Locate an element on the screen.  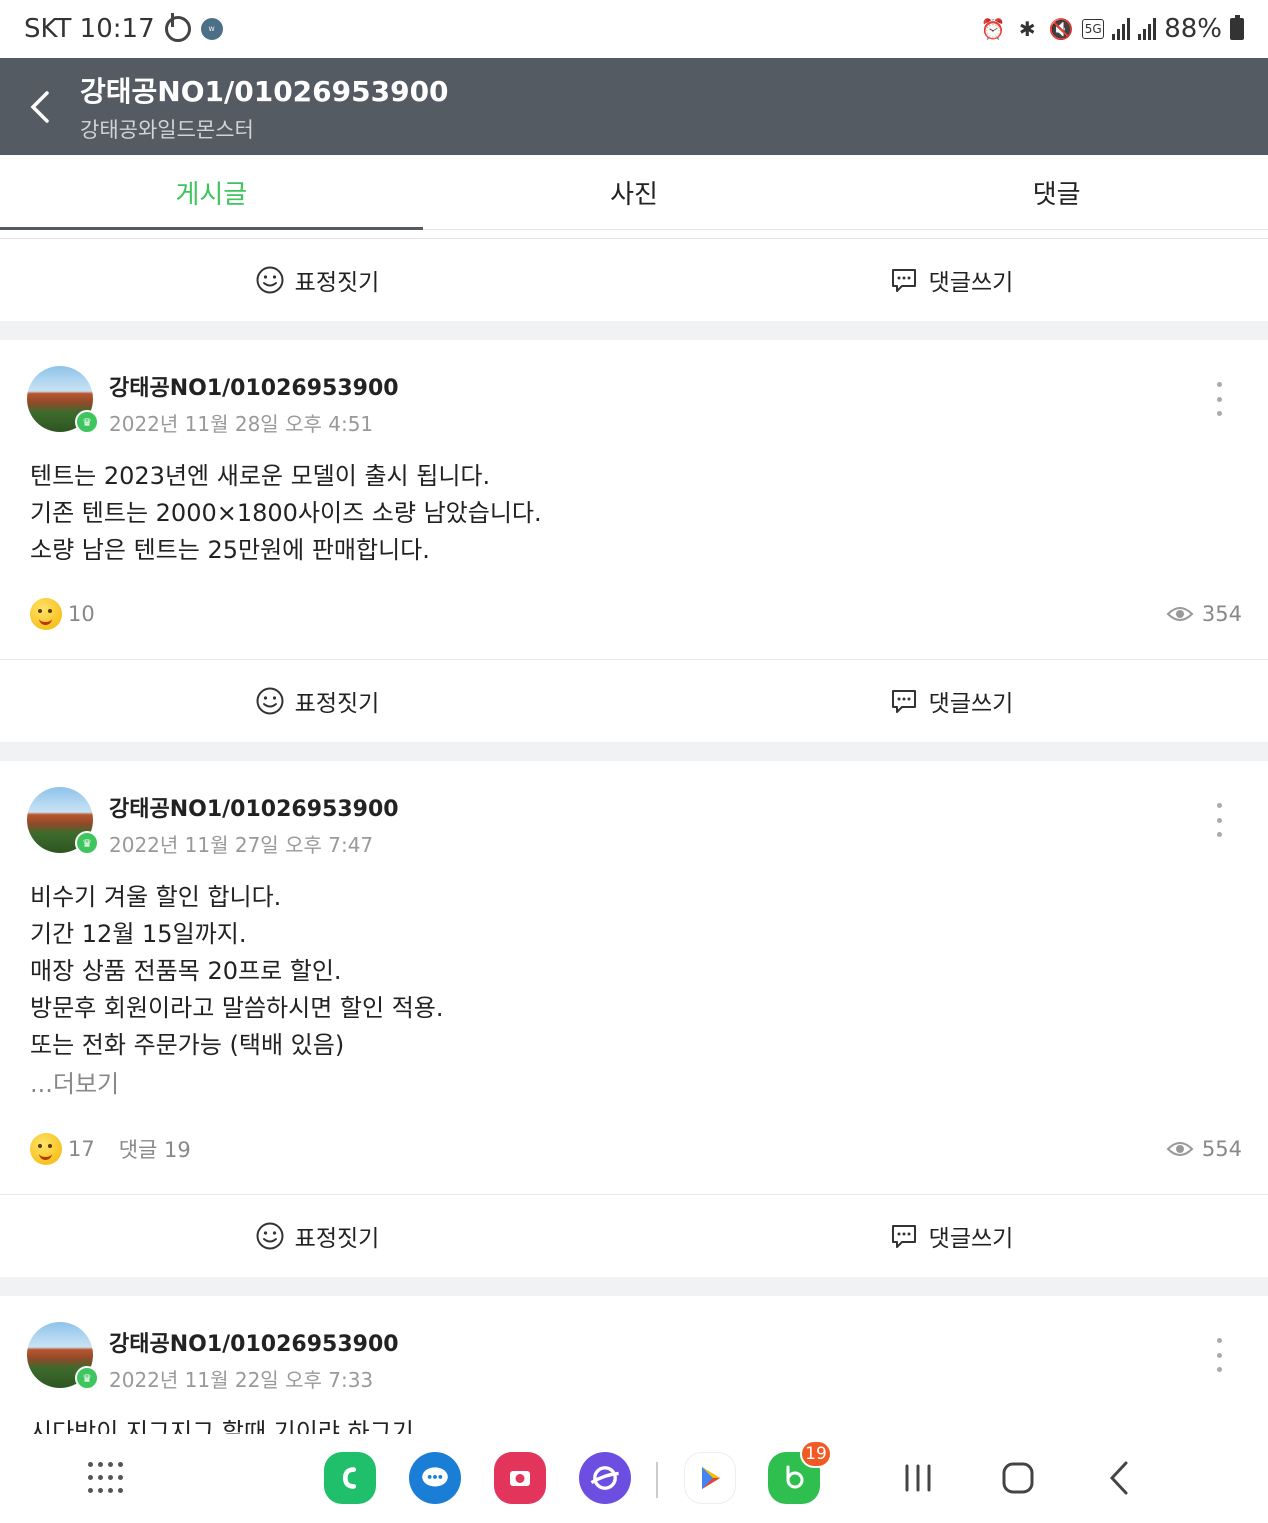
battery-percent: 88% is located at coordinates (1193, 29).